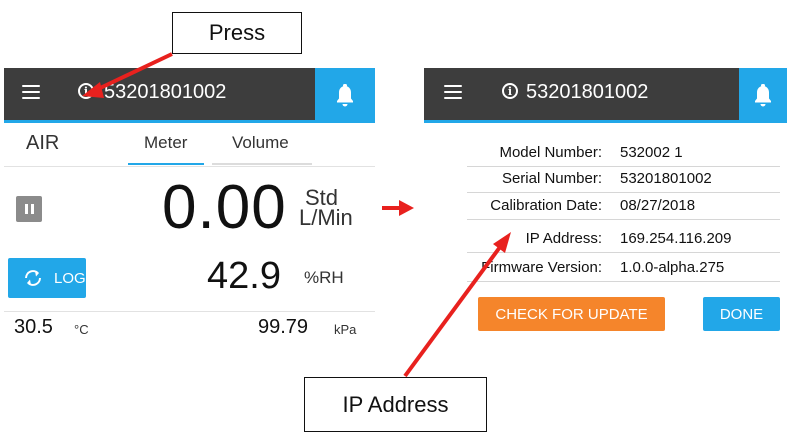 This screenshot has width=787, height=436. What do you see at coordinates (237, 33) in the screenshot?
I see `press-callout: Press` at bounding box center [237, 33].